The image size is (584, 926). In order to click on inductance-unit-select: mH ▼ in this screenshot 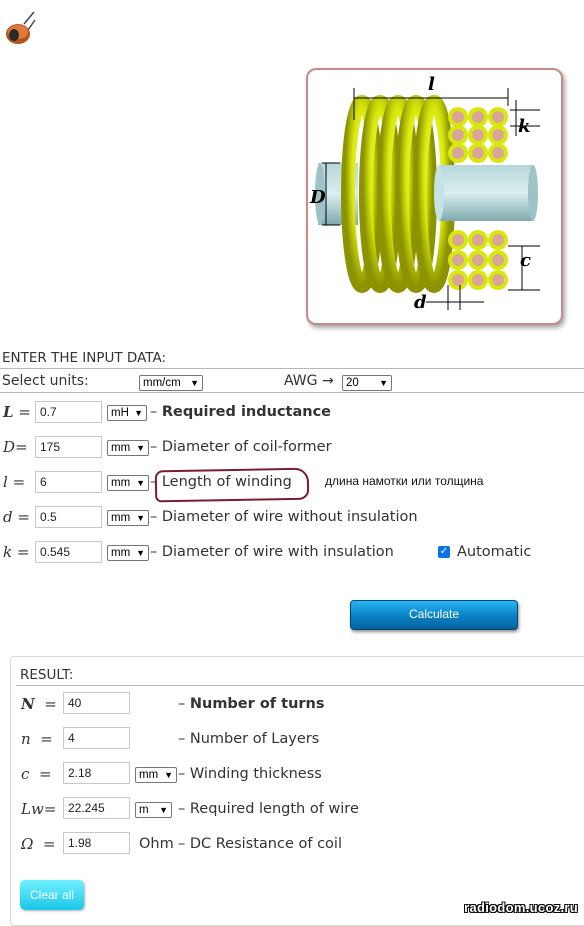, I will do `click(127, 413)`.